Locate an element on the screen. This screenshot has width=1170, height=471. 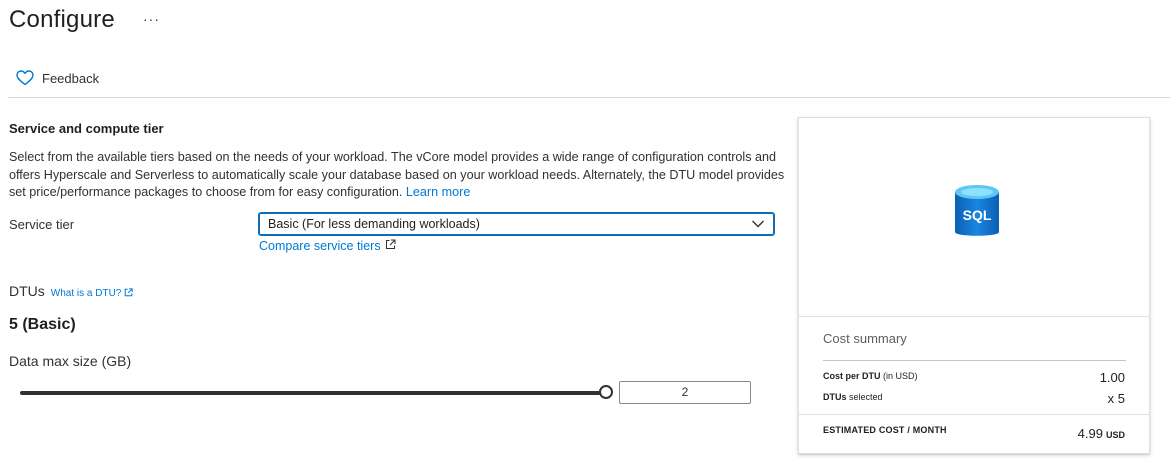
feedback-button: Feedback is located at coordinates (57, 78).